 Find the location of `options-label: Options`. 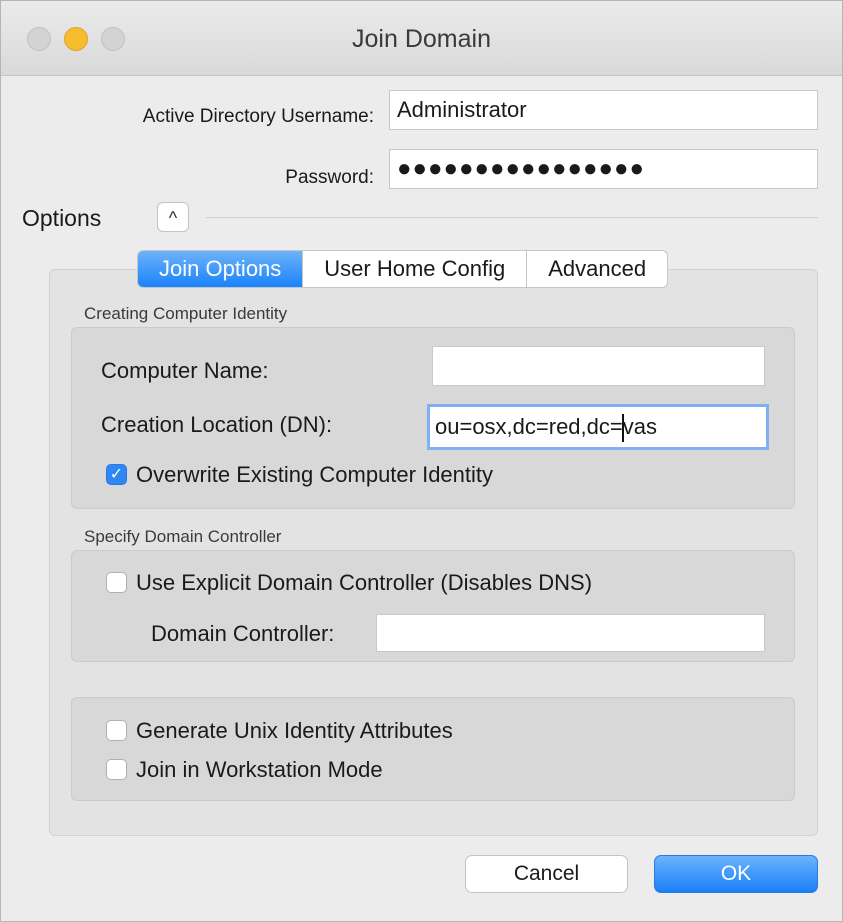

options-label: Options is located at coordinates (62, 218).